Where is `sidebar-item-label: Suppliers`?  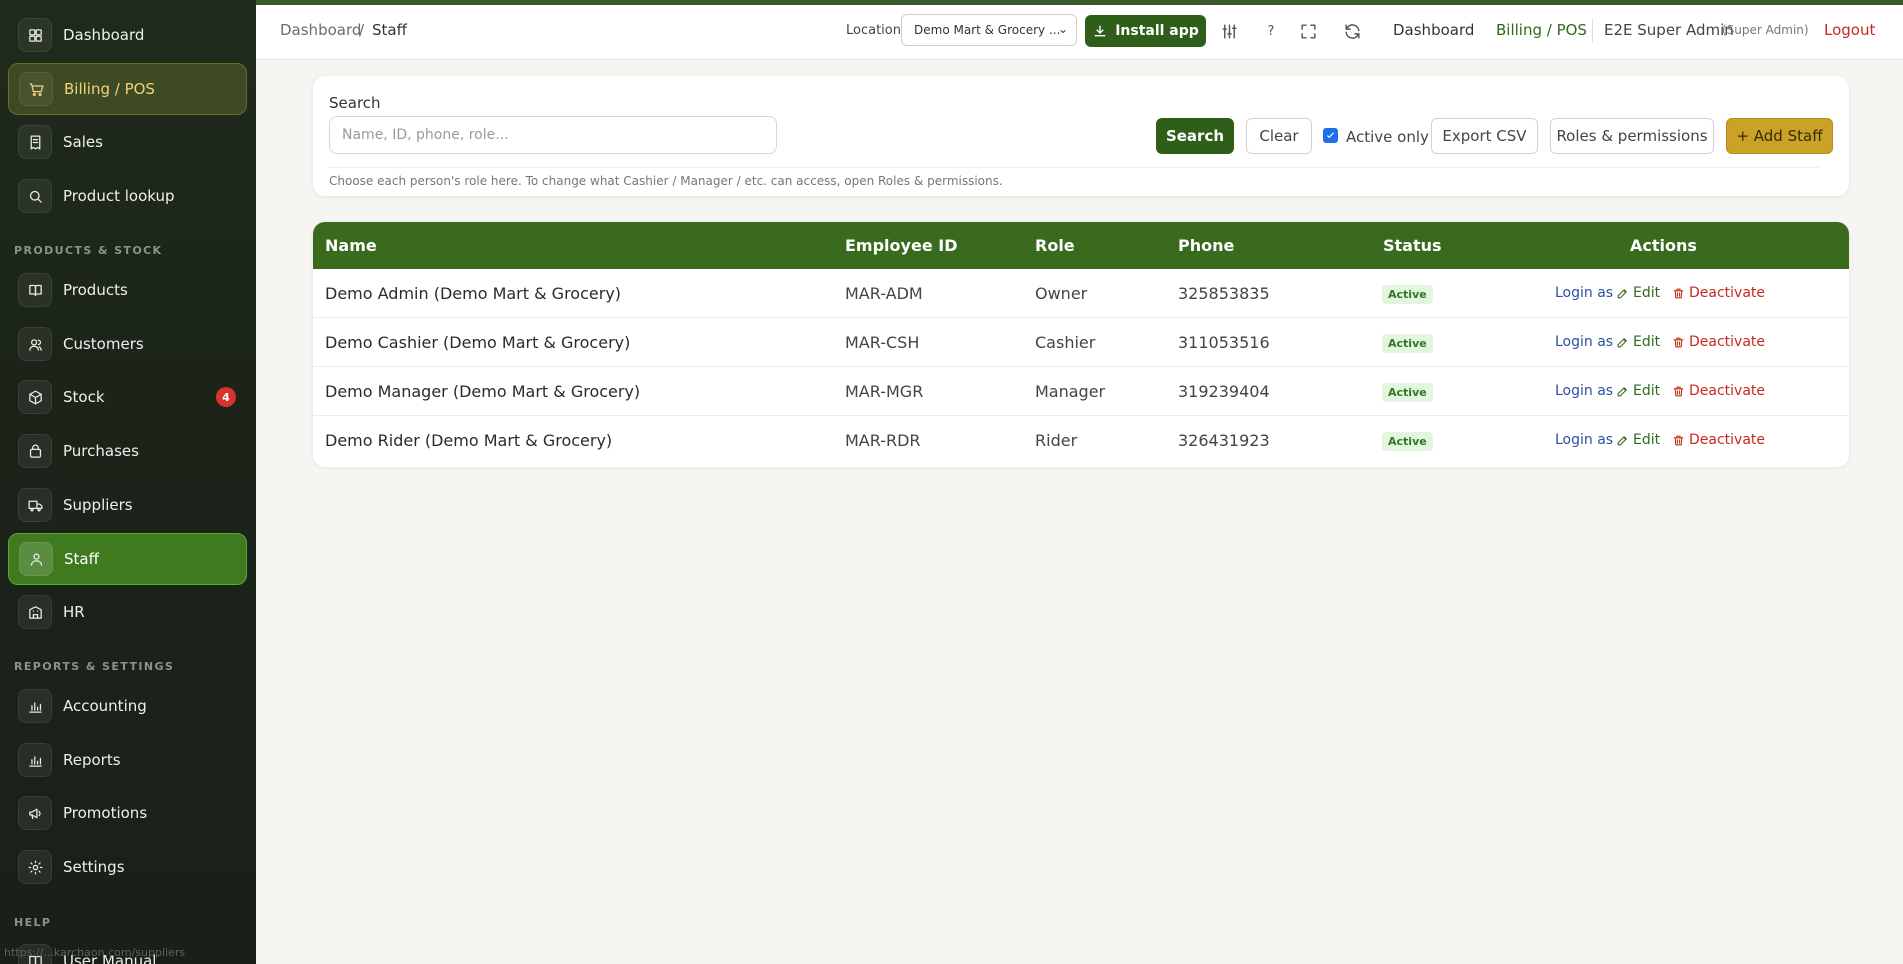 sidebar-item-label: Suppliers is located at coordinates (98, 505).